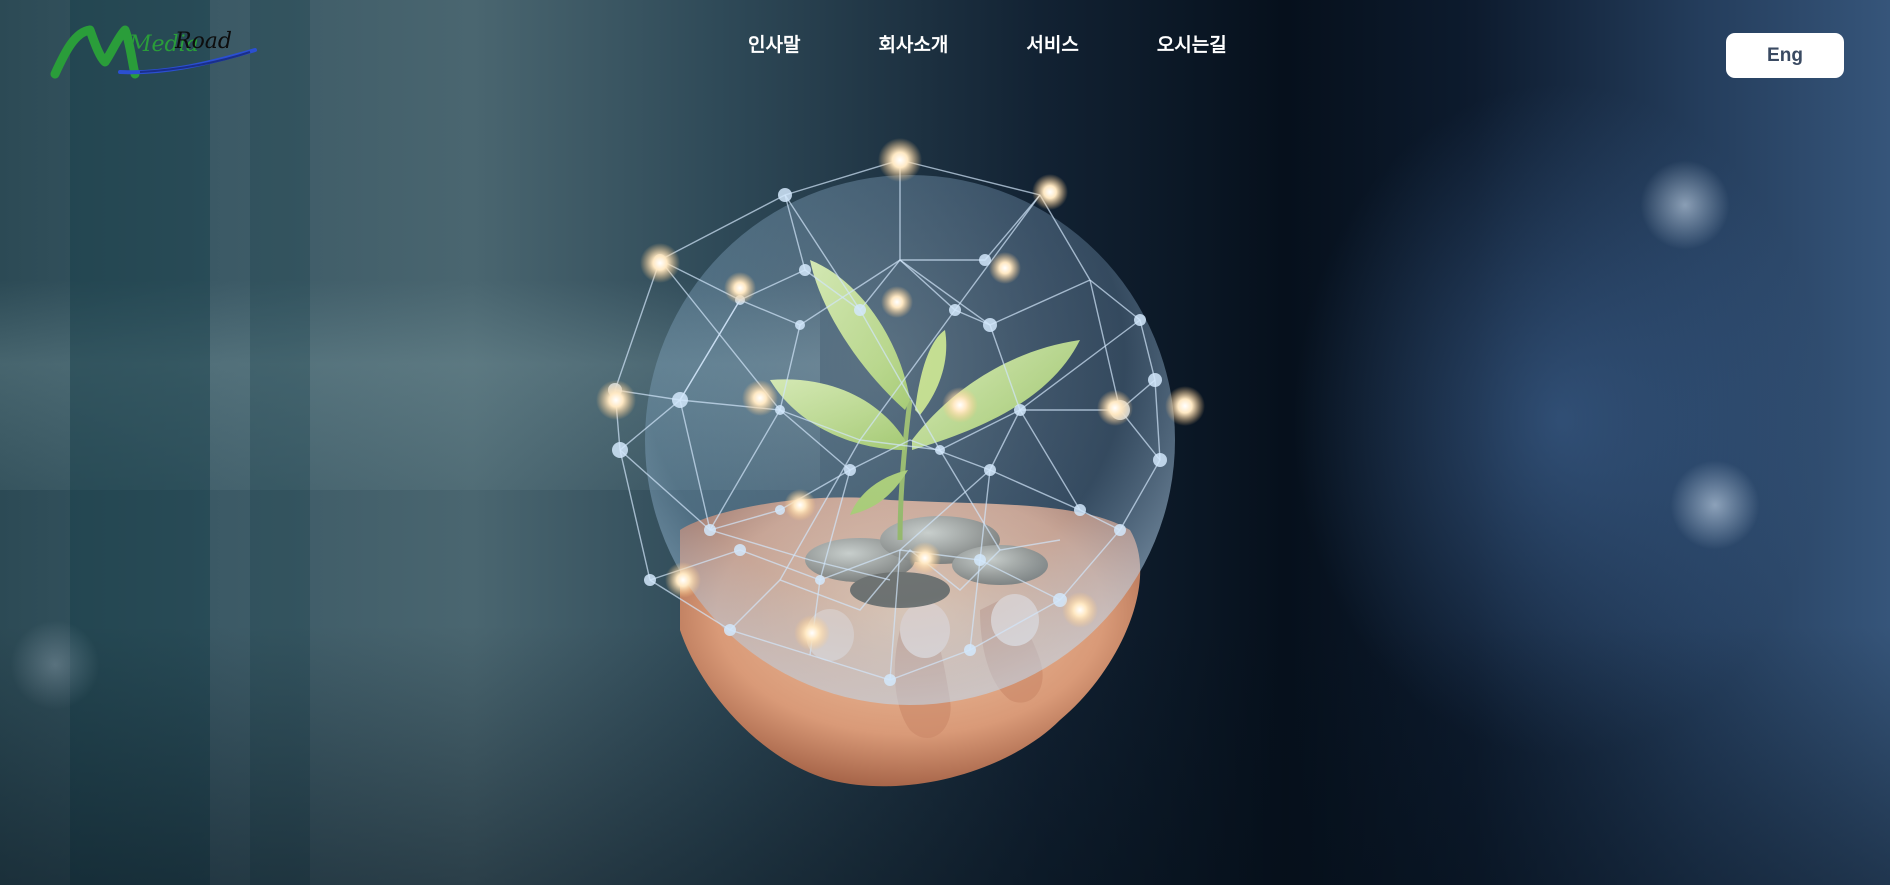 The width and height of the screenshot is (1890, 885). I want to click on site-header: Media Road 인사말 회사소개 서비스 오시는길 Eng, so click(945, 55).